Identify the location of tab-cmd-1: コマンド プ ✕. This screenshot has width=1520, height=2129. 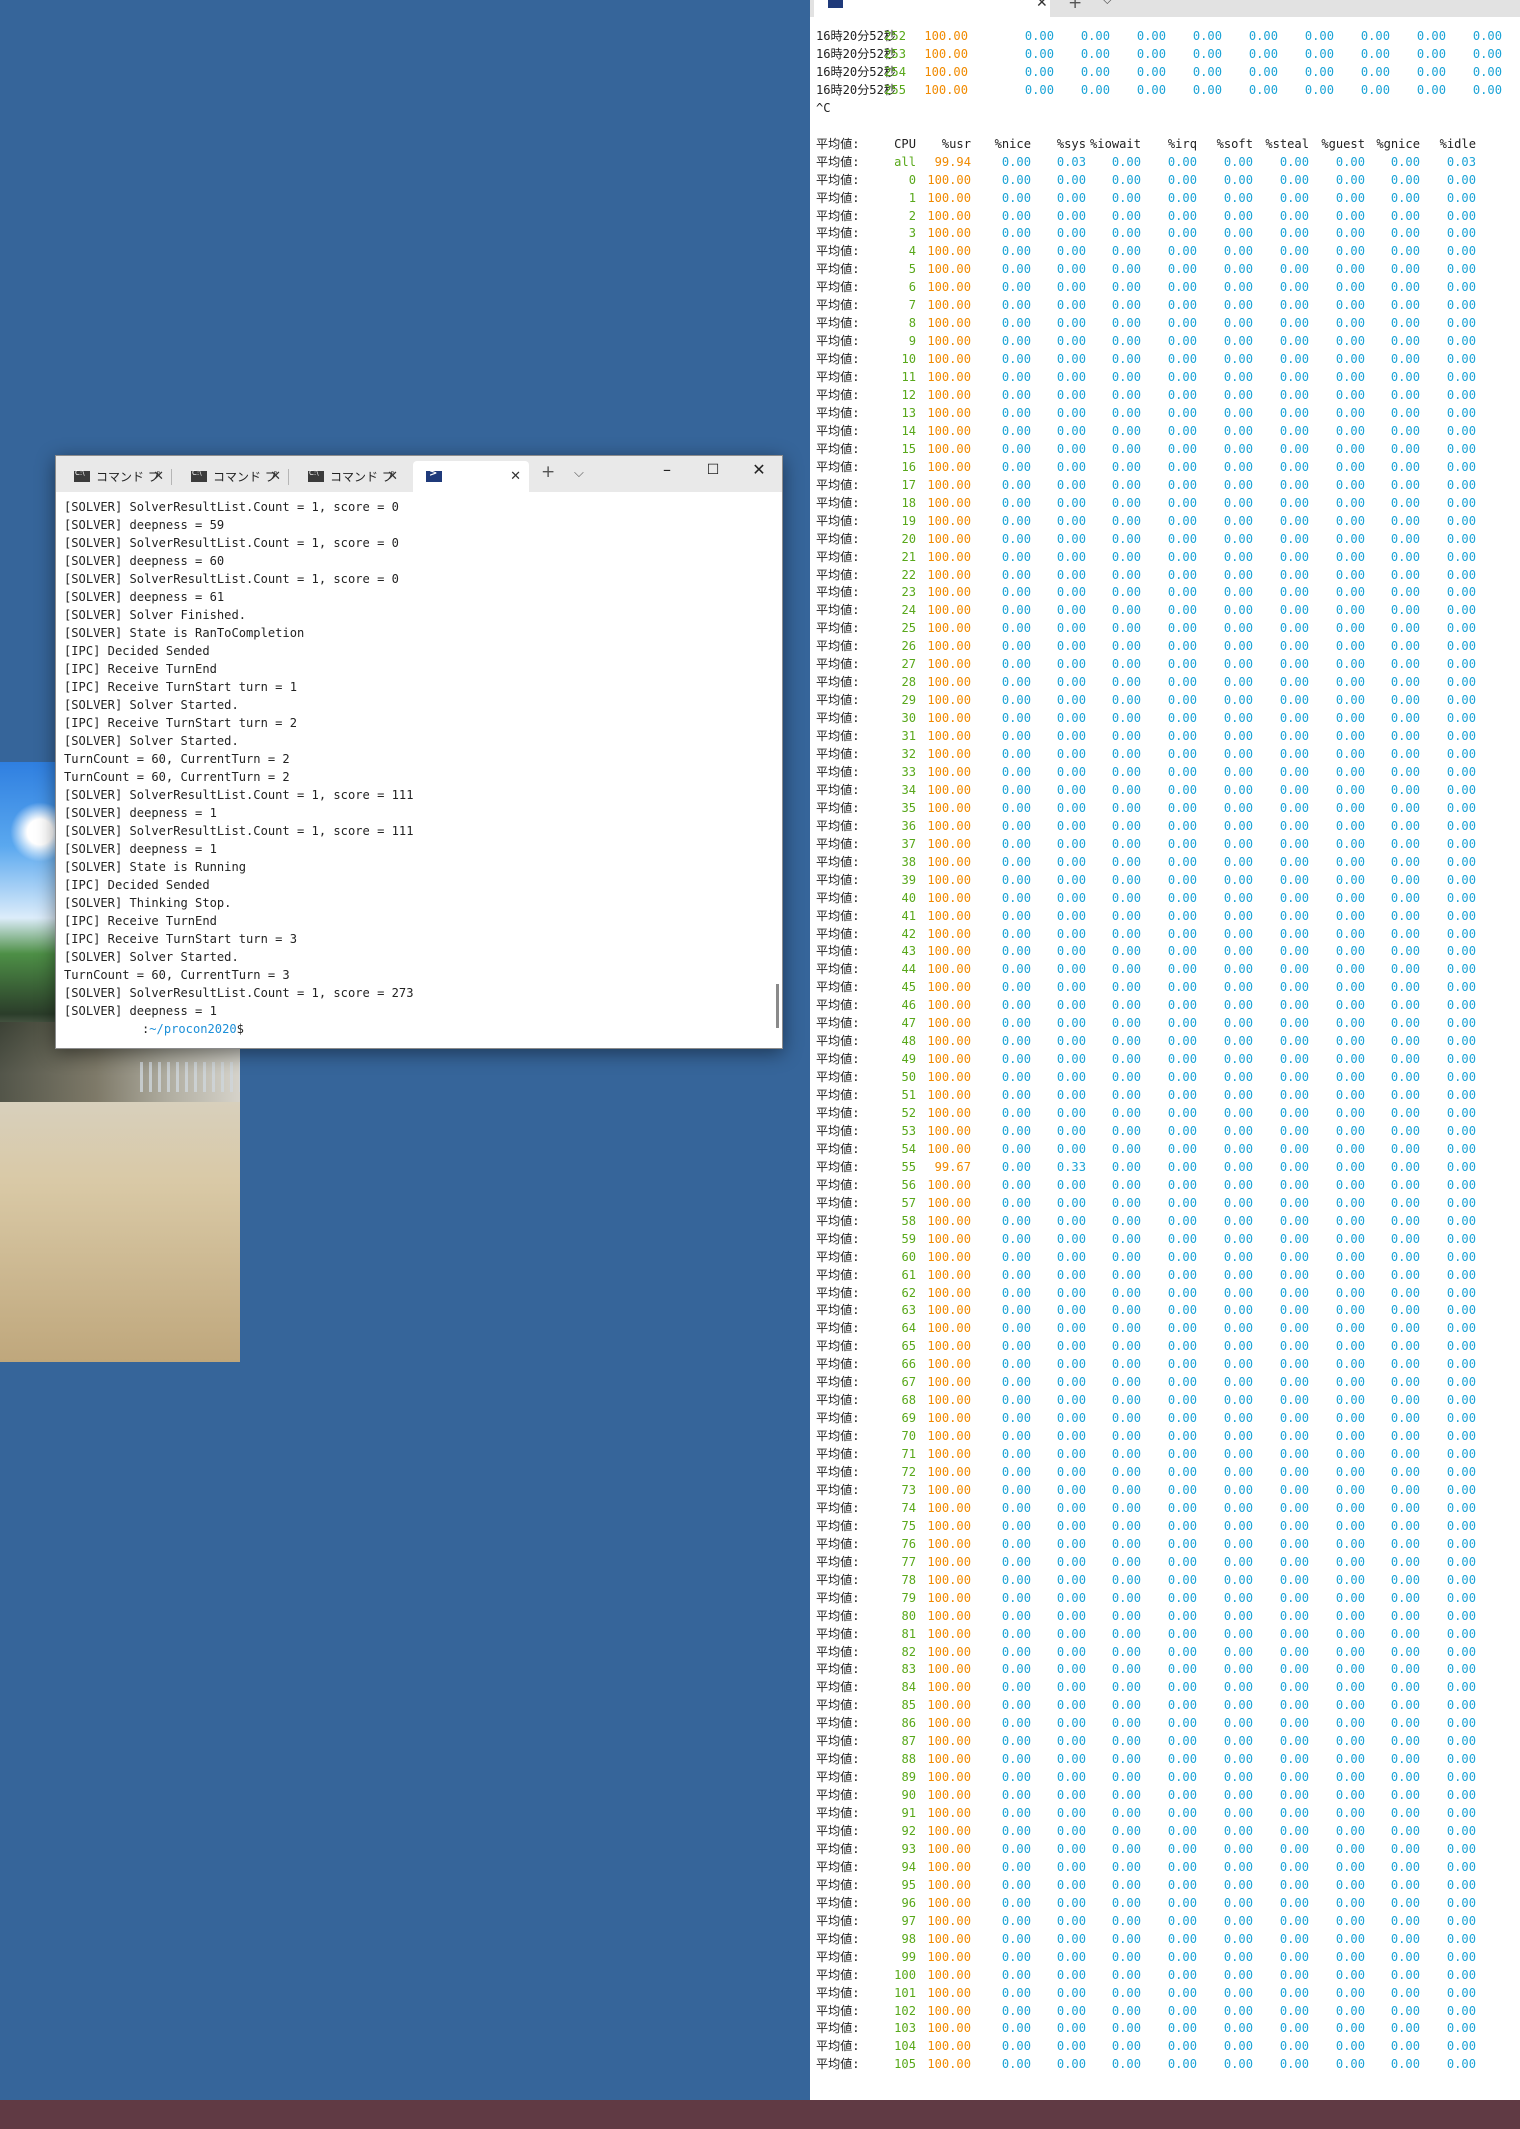
(114, 476).